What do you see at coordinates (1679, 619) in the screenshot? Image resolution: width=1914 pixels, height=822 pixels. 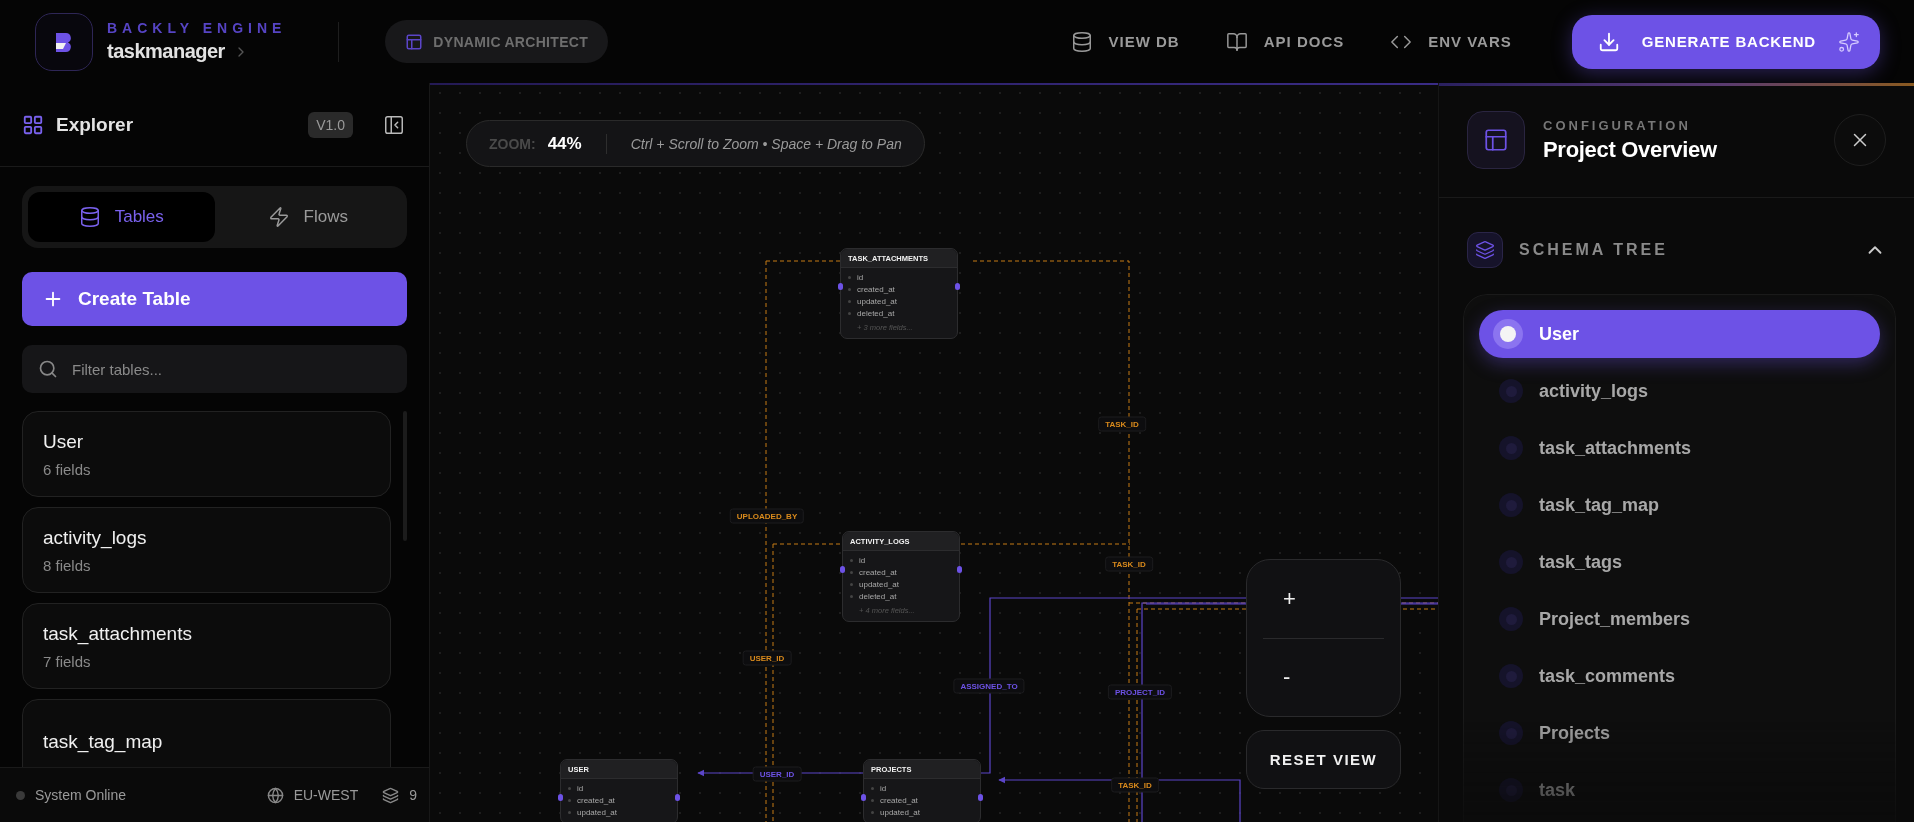 I see `schema-tree-item: Project_members` at bounding box center [1679, 619].